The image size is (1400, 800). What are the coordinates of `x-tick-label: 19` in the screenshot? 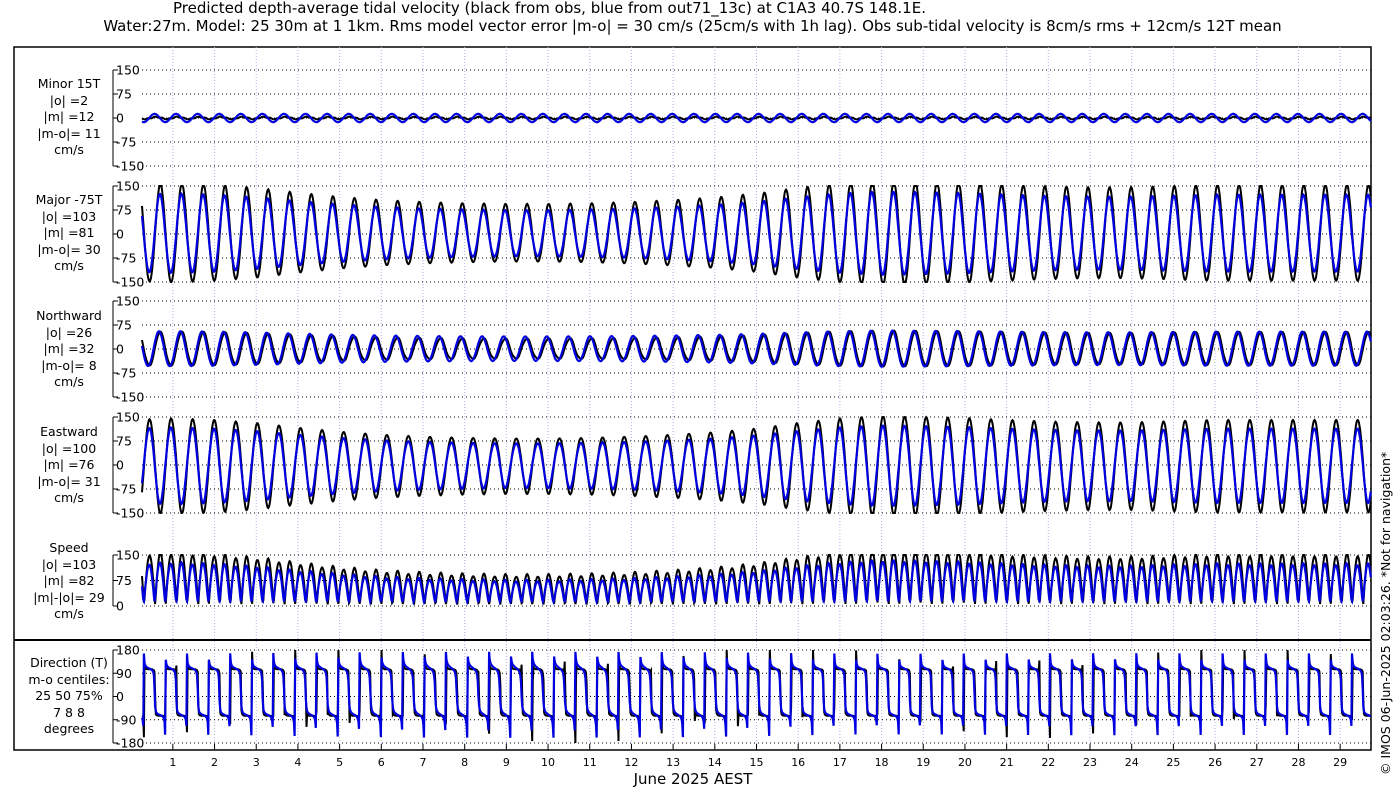 It's located at (923, 762).